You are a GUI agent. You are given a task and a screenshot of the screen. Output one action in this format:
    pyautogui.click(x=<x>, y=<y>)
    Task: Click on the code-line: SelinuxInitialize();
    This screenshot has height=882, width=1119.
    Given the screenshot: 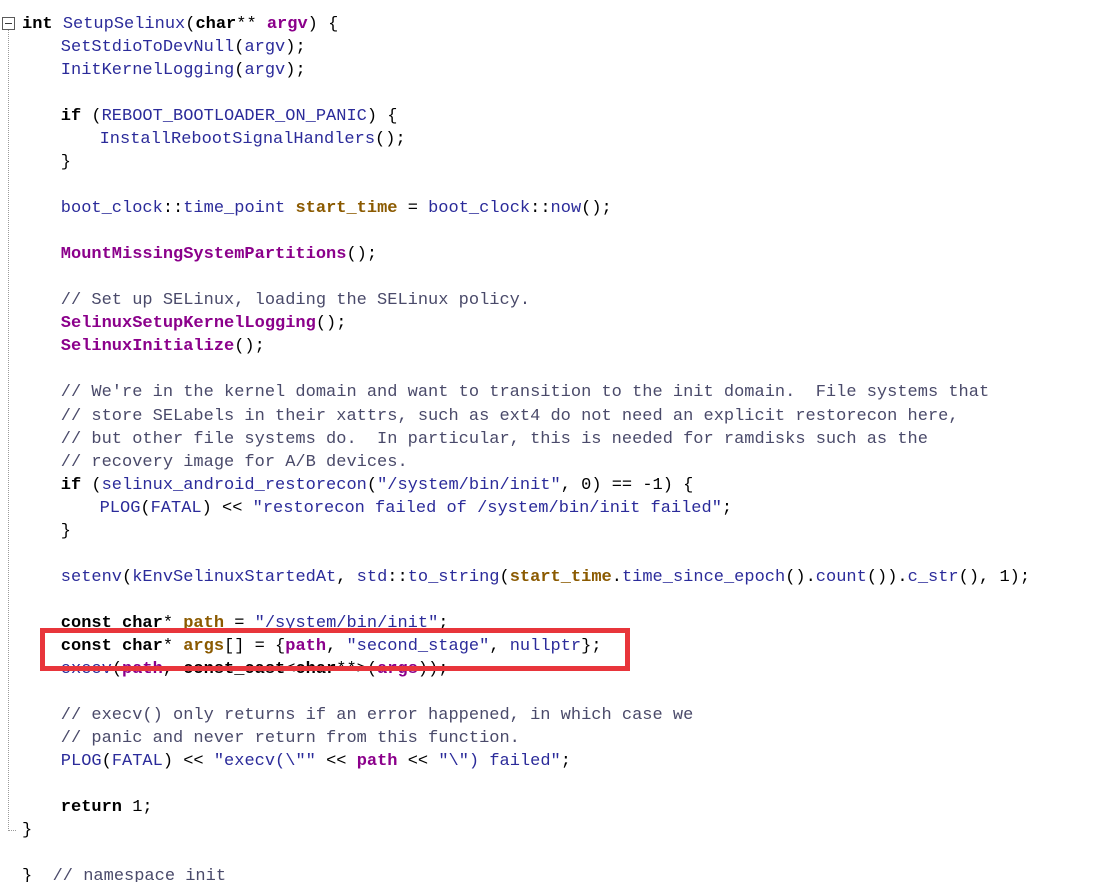 What is the action you would take?
    pyautogui.click(x=163, y=346)
    